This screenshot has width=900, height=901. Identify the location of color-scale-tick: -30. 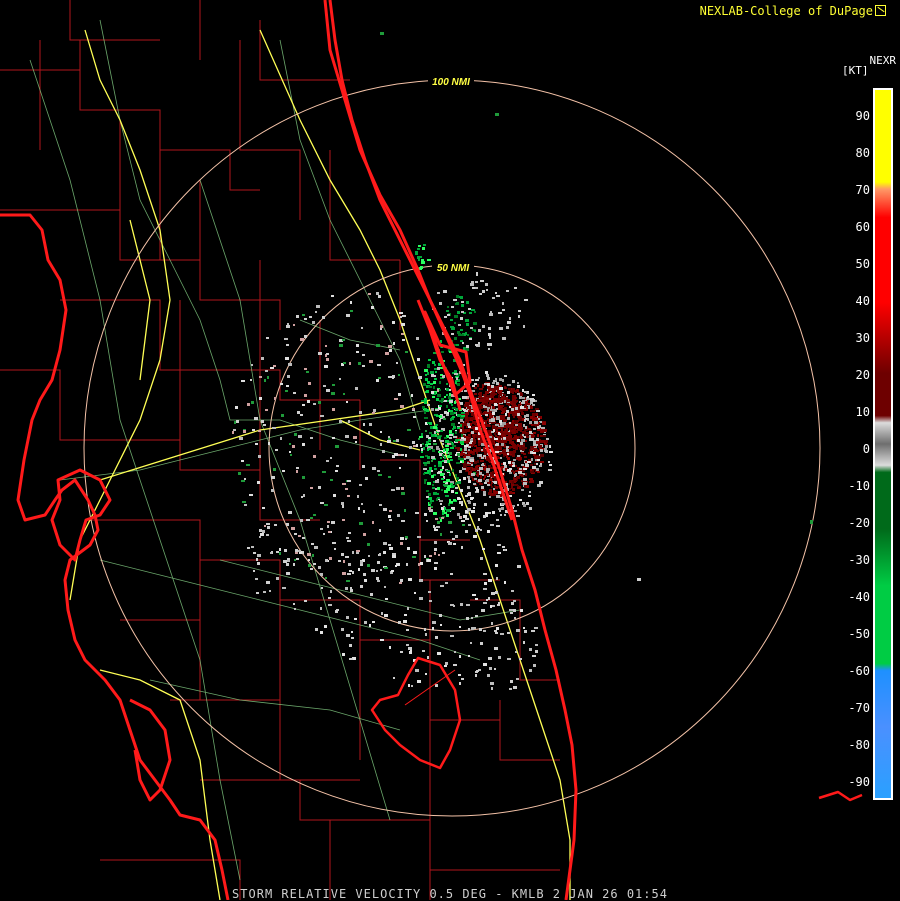
(859, 560).